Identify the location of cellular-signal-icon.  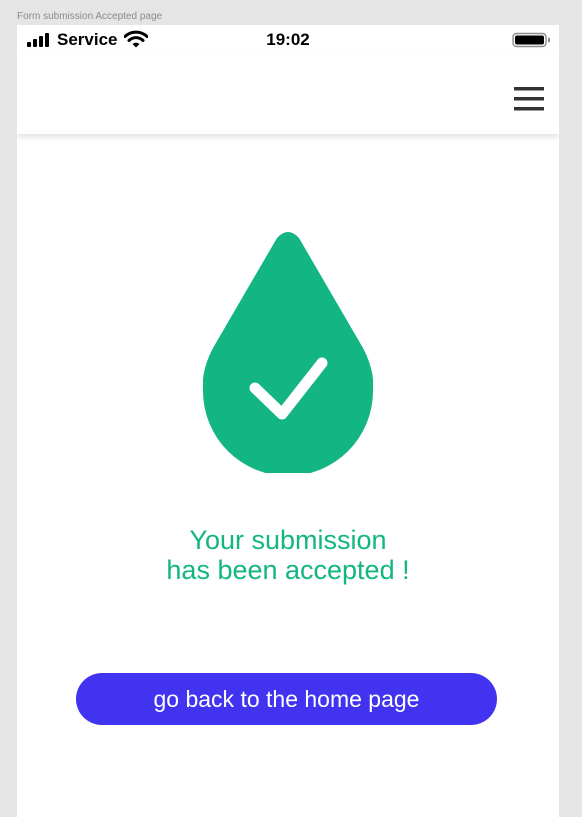
(38, 40).